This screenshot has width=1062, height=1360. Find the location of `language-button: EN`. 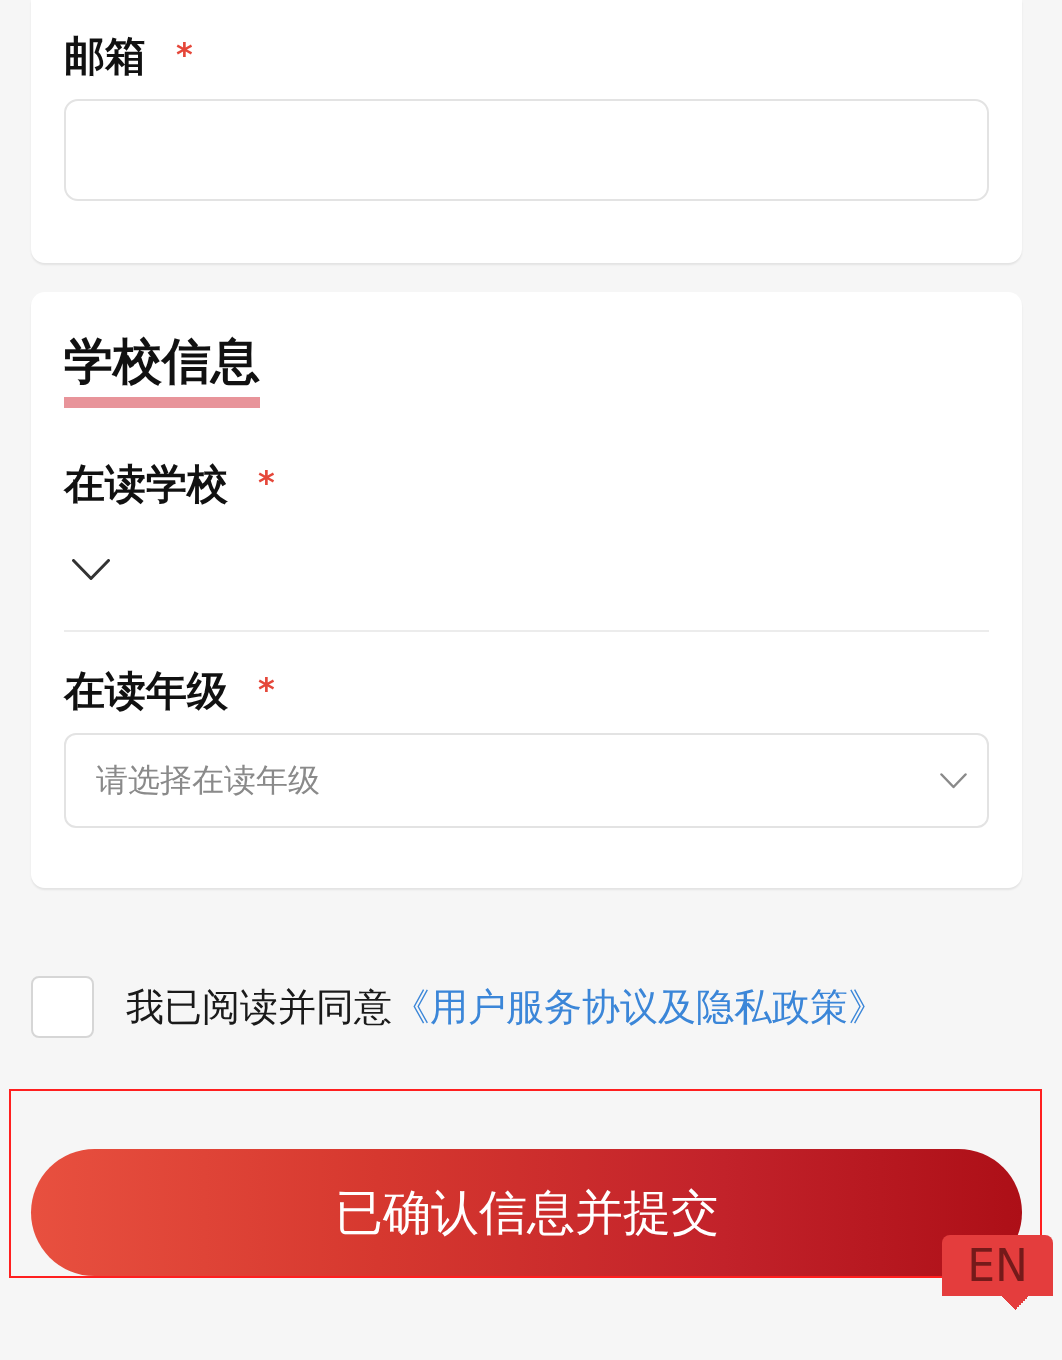

language-button: EN is located at coordinates (997, 1272).